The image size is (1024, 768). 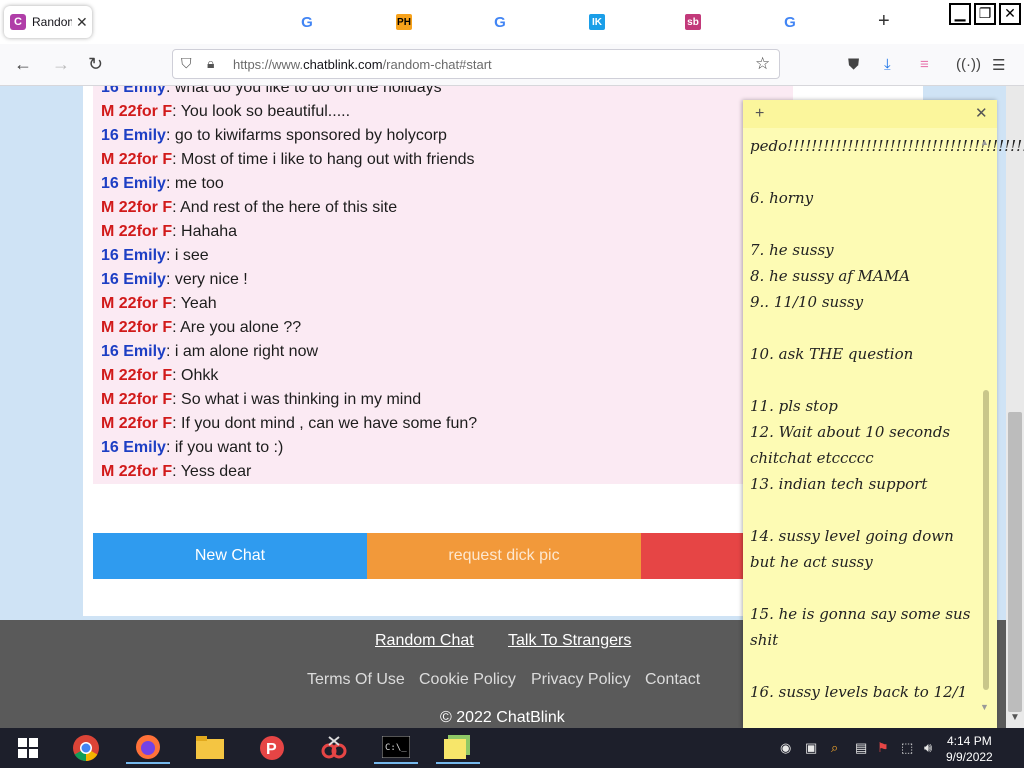 What do you see at coordinates (764, 640) in the screenshot?
I see `note-line: shit` at bounding box center [764, 640].